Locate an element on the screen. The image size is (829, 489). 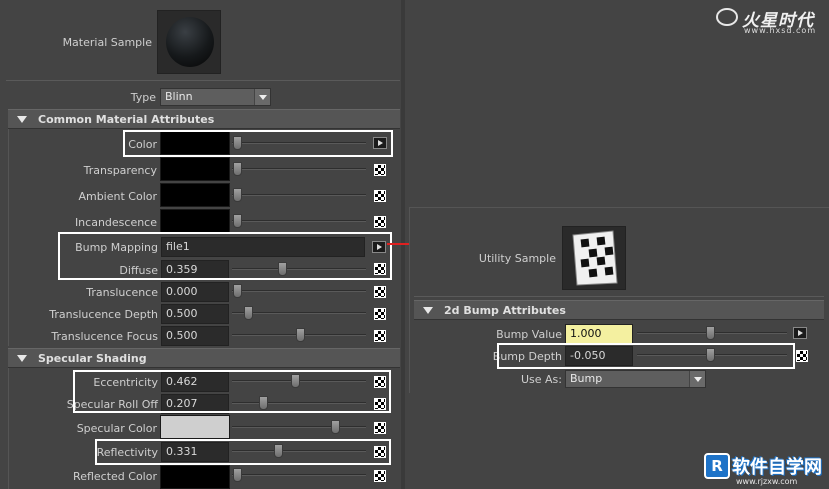
translucence-focus-slider-thumb is located at coordinates (300, 335).